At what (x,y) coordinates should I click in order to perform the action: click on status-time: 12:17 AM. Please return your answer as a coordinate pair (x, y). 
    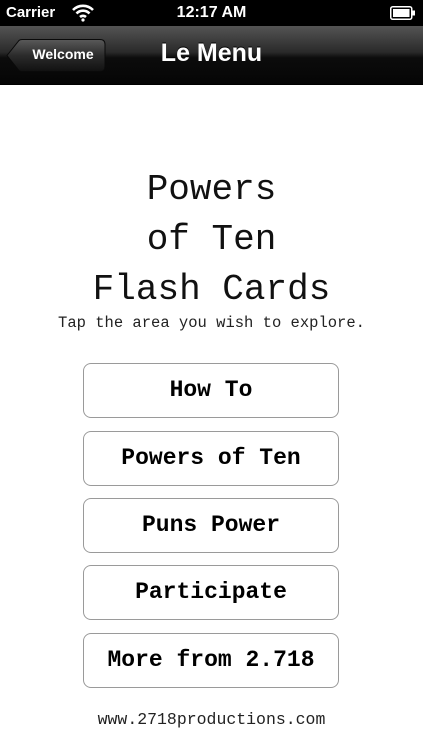
    Looking at the image, I should click on (211, 12).